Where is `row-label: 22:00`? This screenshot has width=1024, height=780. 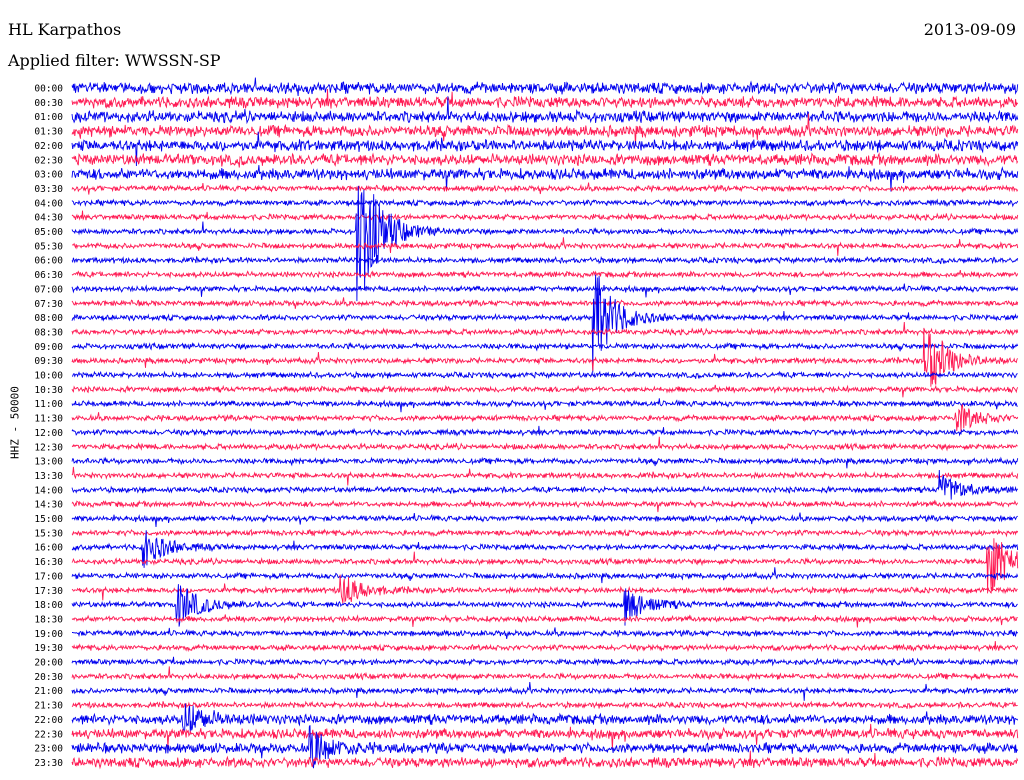 row-label: 22:00 is located at coordinates (48, 720).